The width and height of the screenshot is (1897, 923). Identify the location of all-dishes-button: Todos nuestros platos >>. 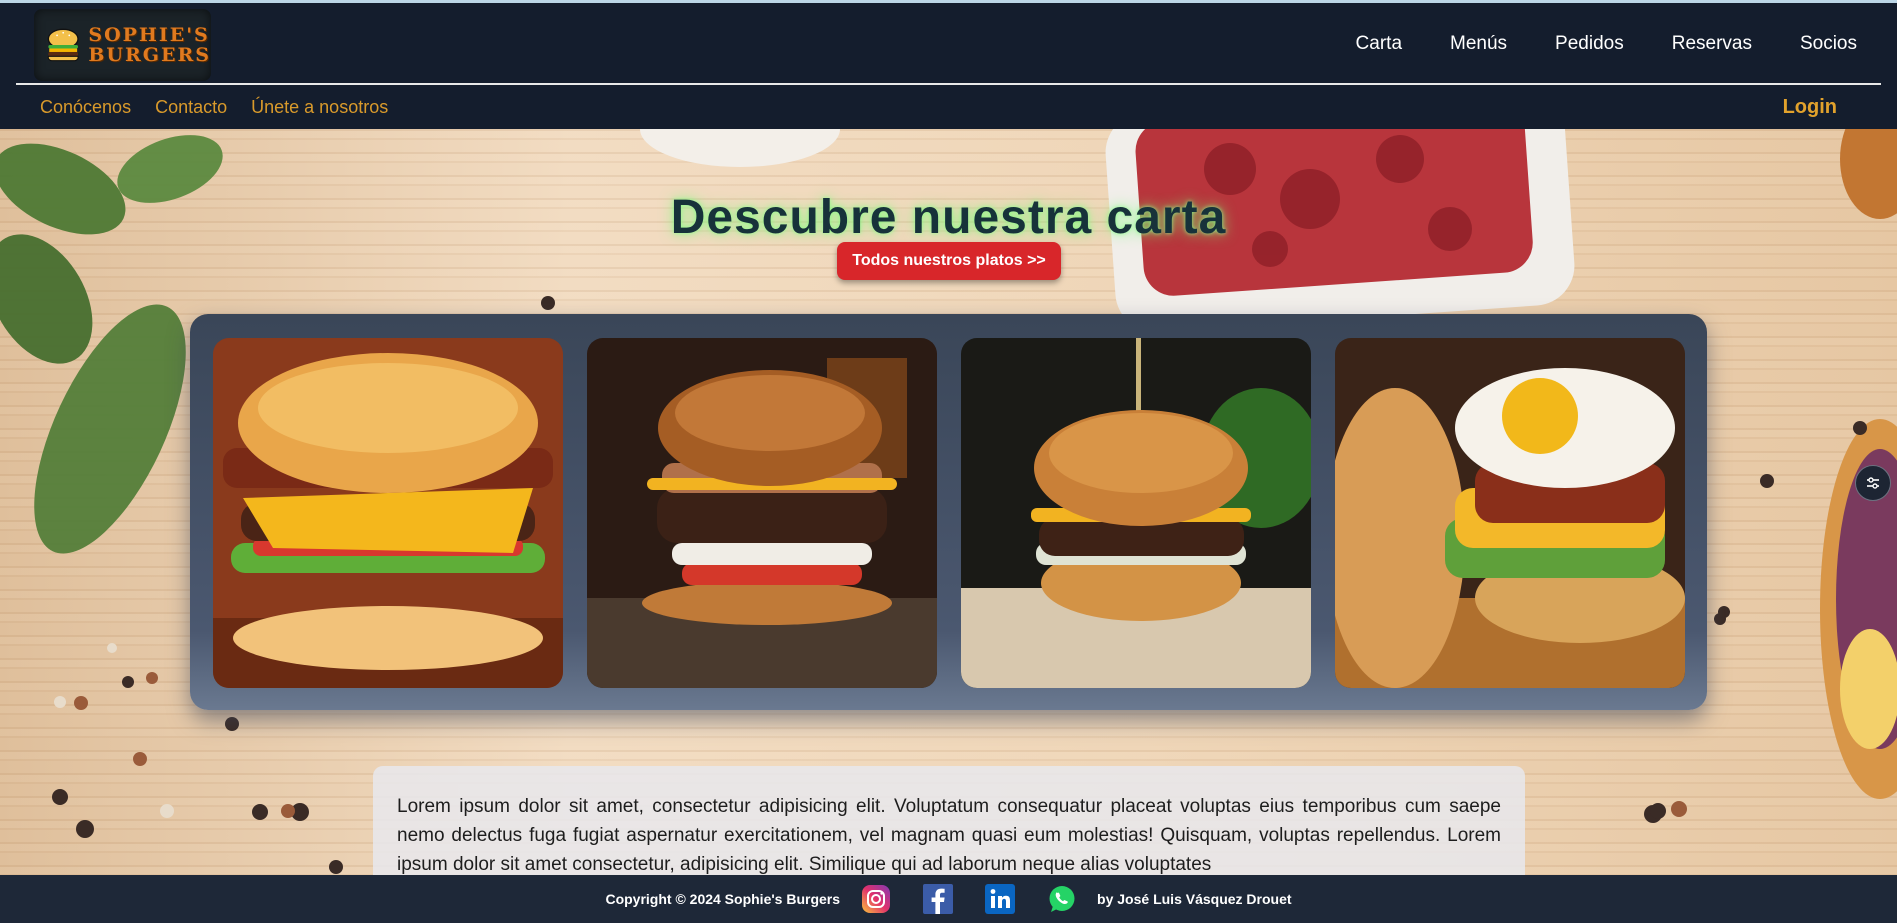
(949, 261).